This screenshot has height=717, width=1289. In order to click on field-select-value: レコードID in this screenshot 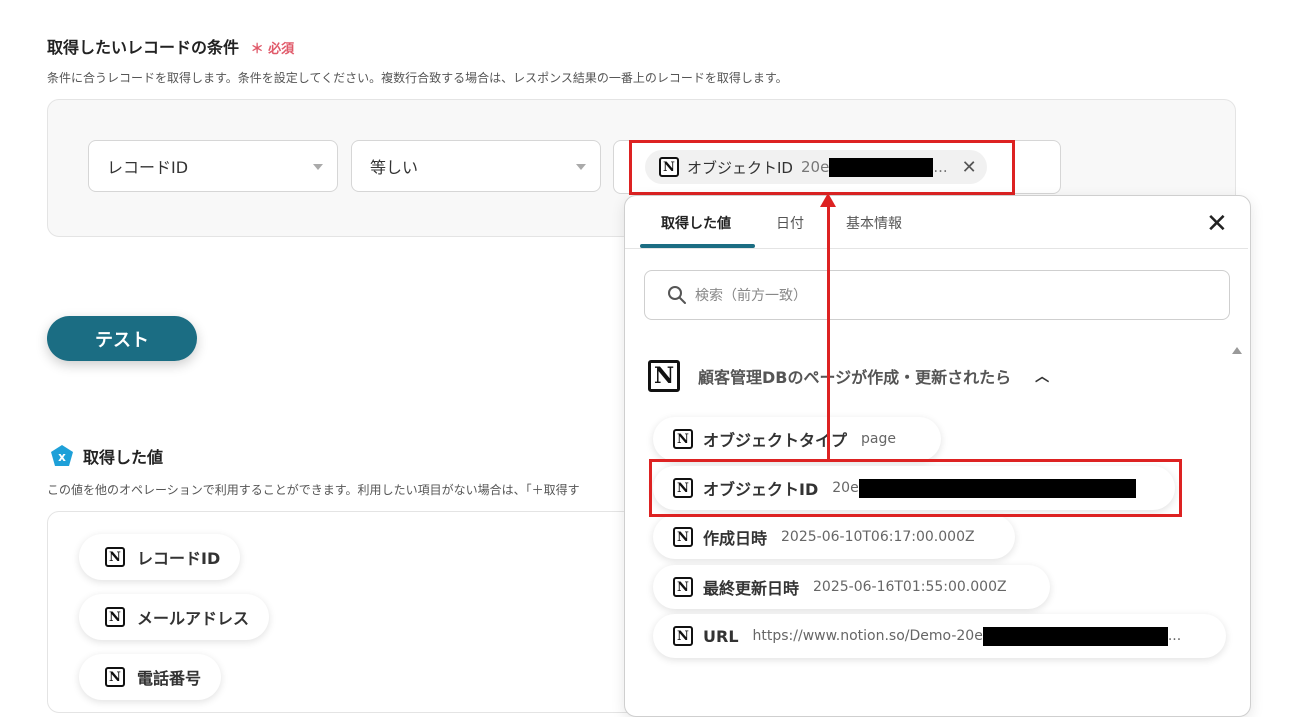, I will do `click(148, 167)`.